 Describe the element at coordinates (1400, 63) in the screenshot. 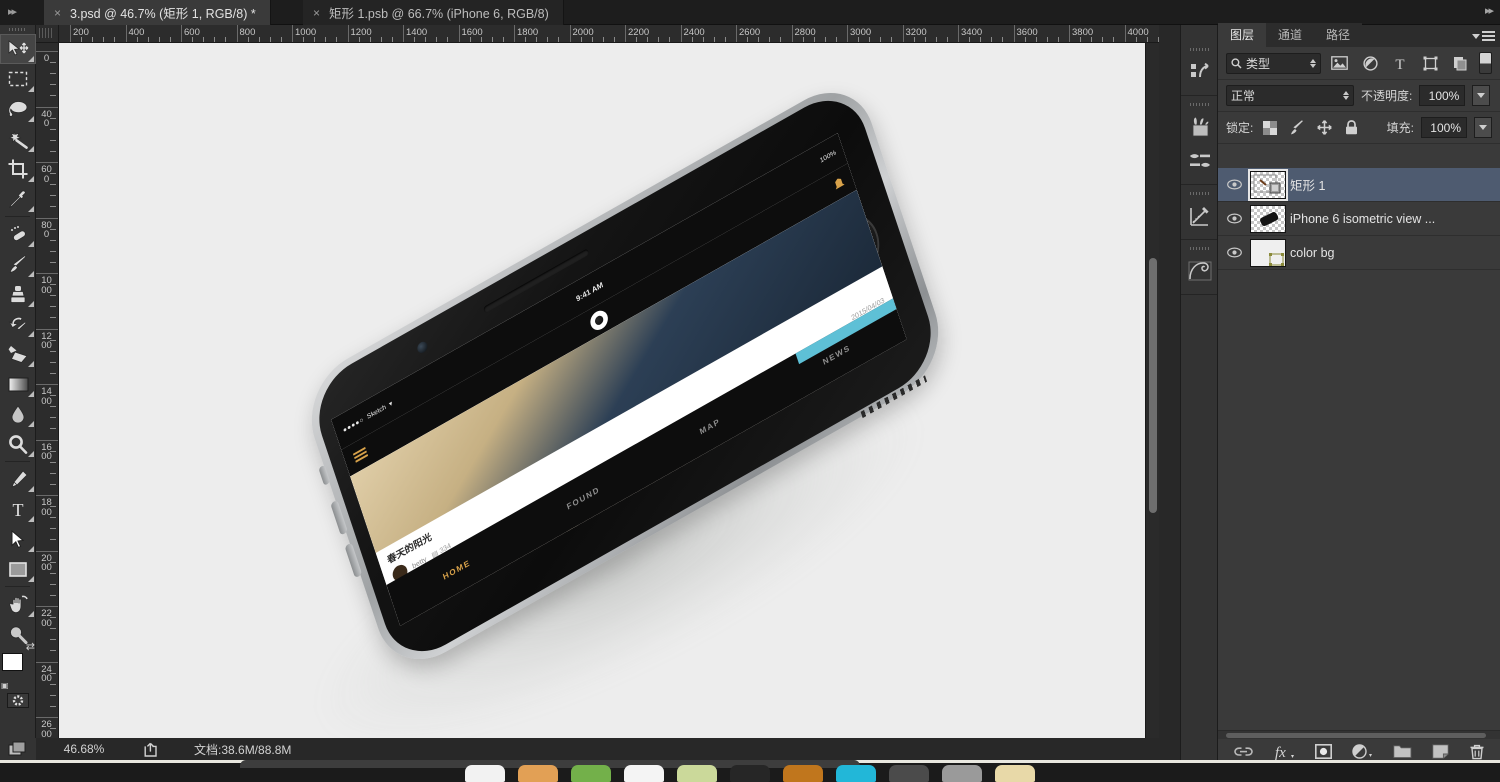

I see `filter-type-icon: T` at that location.